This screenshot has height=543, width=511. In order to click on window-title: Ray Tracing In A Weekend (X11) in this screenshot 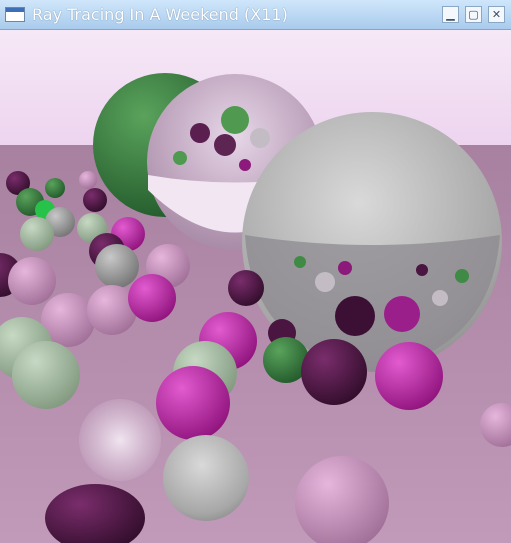, I will do `click(160, 14)`.